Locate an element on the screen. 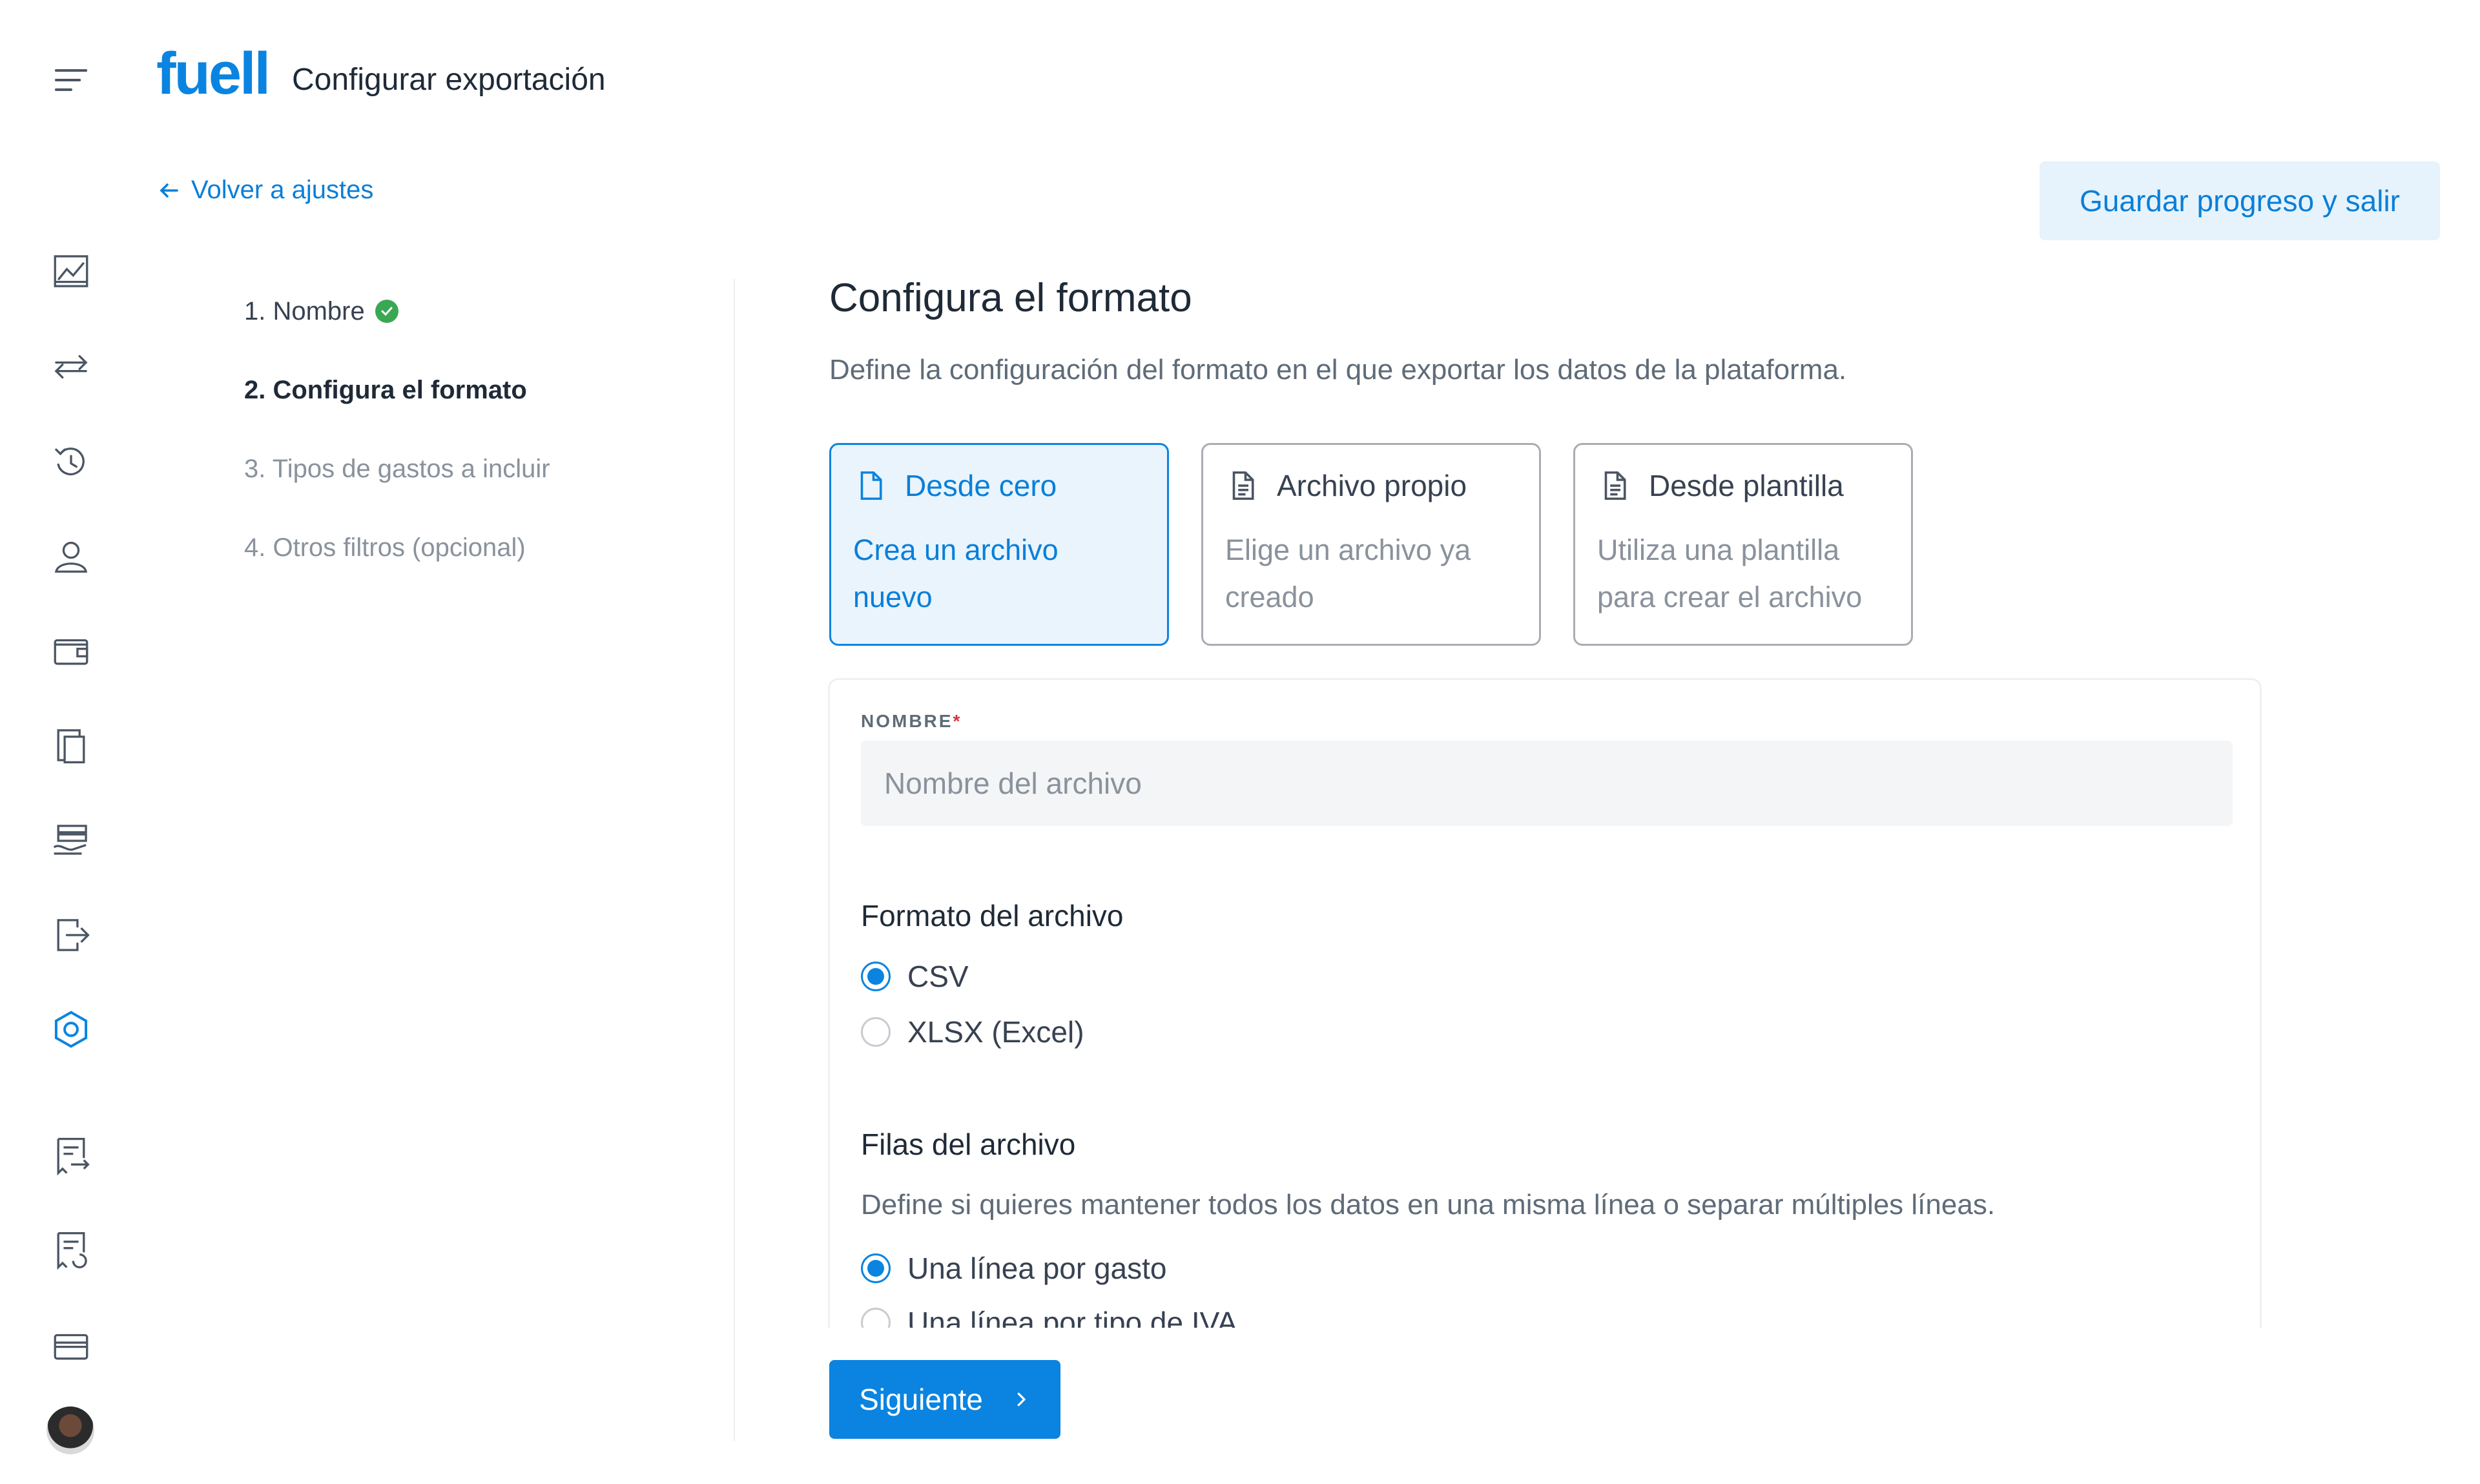 The width and height of the screenshot is (2480, 1484). rows-group-title: Filas del archivo is located at coordinates (968, 1144).